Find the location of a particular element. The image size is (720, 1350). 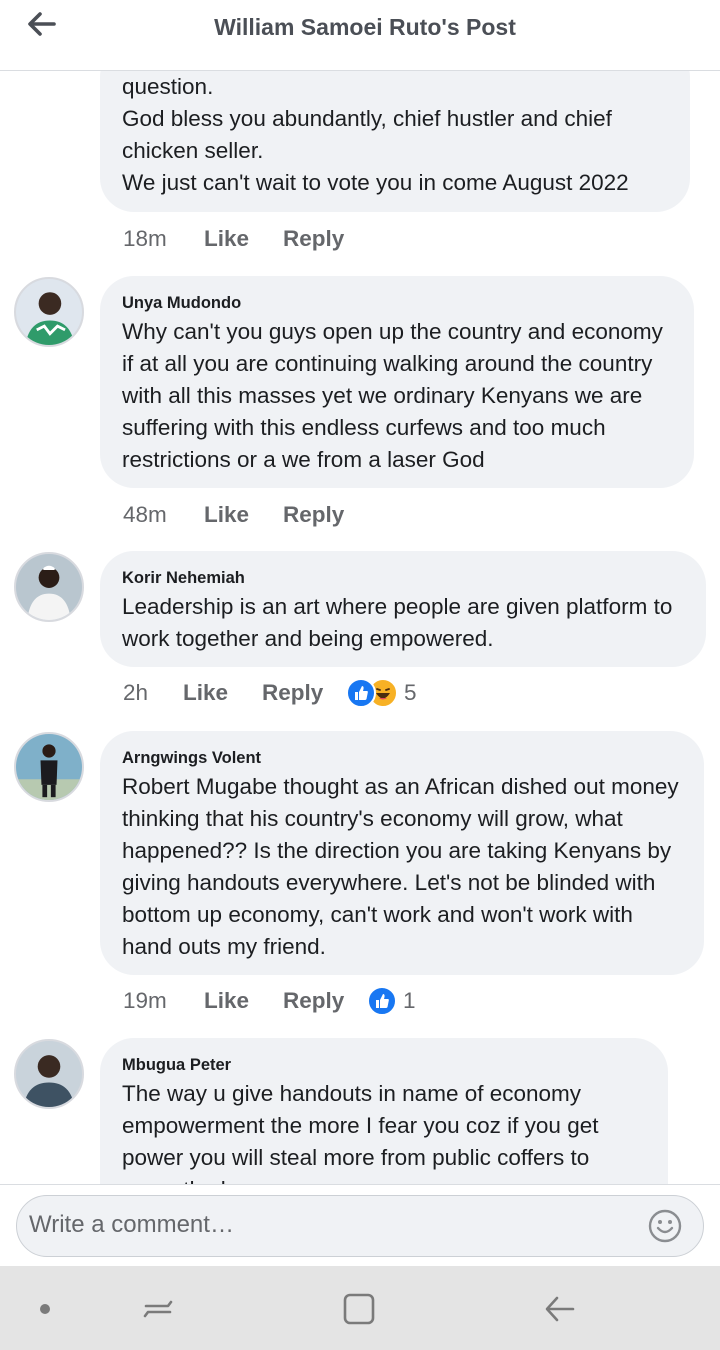

comment-actions: 19m Like Reply 1 is located at coordinates (269, 1001).